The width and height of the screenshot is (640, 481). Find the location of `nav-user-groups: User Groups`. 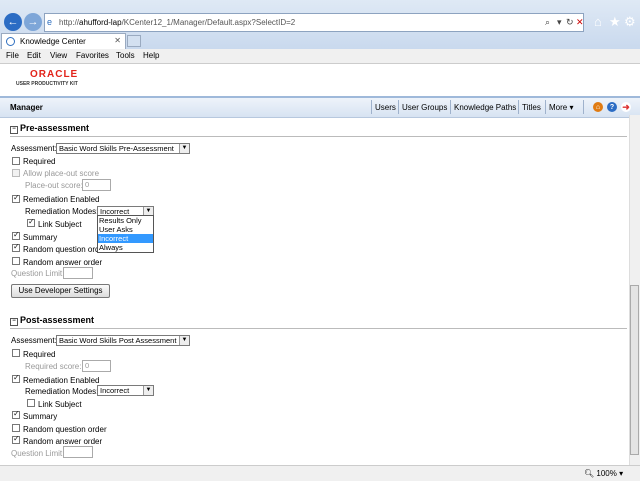

nav-user-groups: User Groups is located at coordinates (424, 107).